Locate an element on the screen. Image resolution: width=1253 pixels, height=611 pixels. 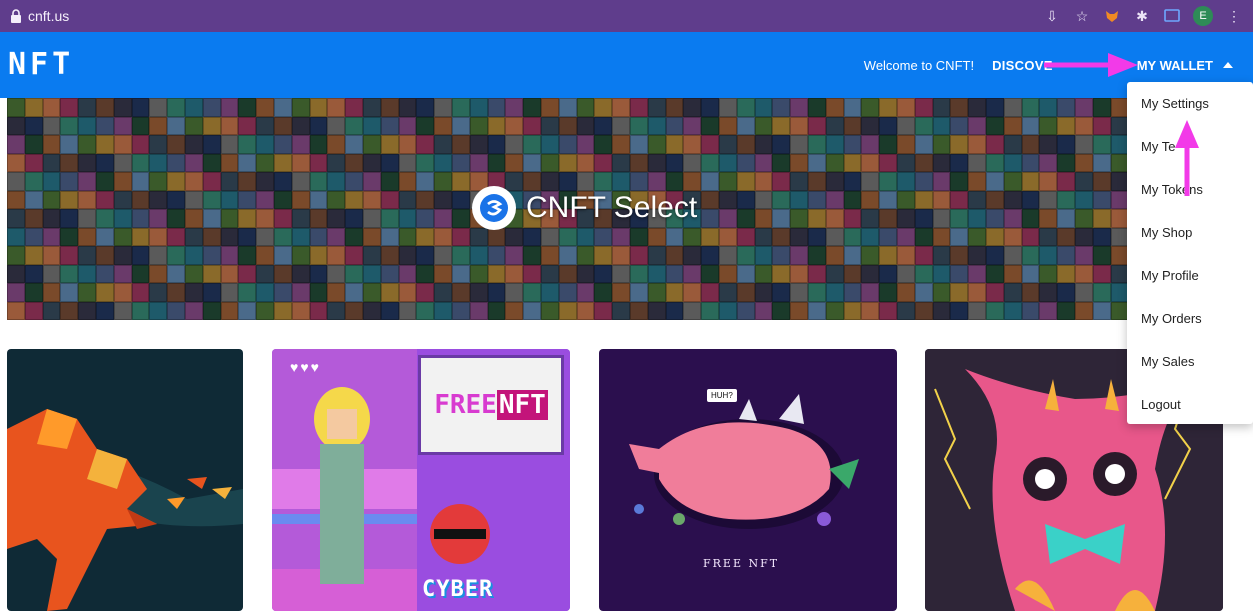
menu-item-my-settings: My Settings is located at coordinates (1175, 103).